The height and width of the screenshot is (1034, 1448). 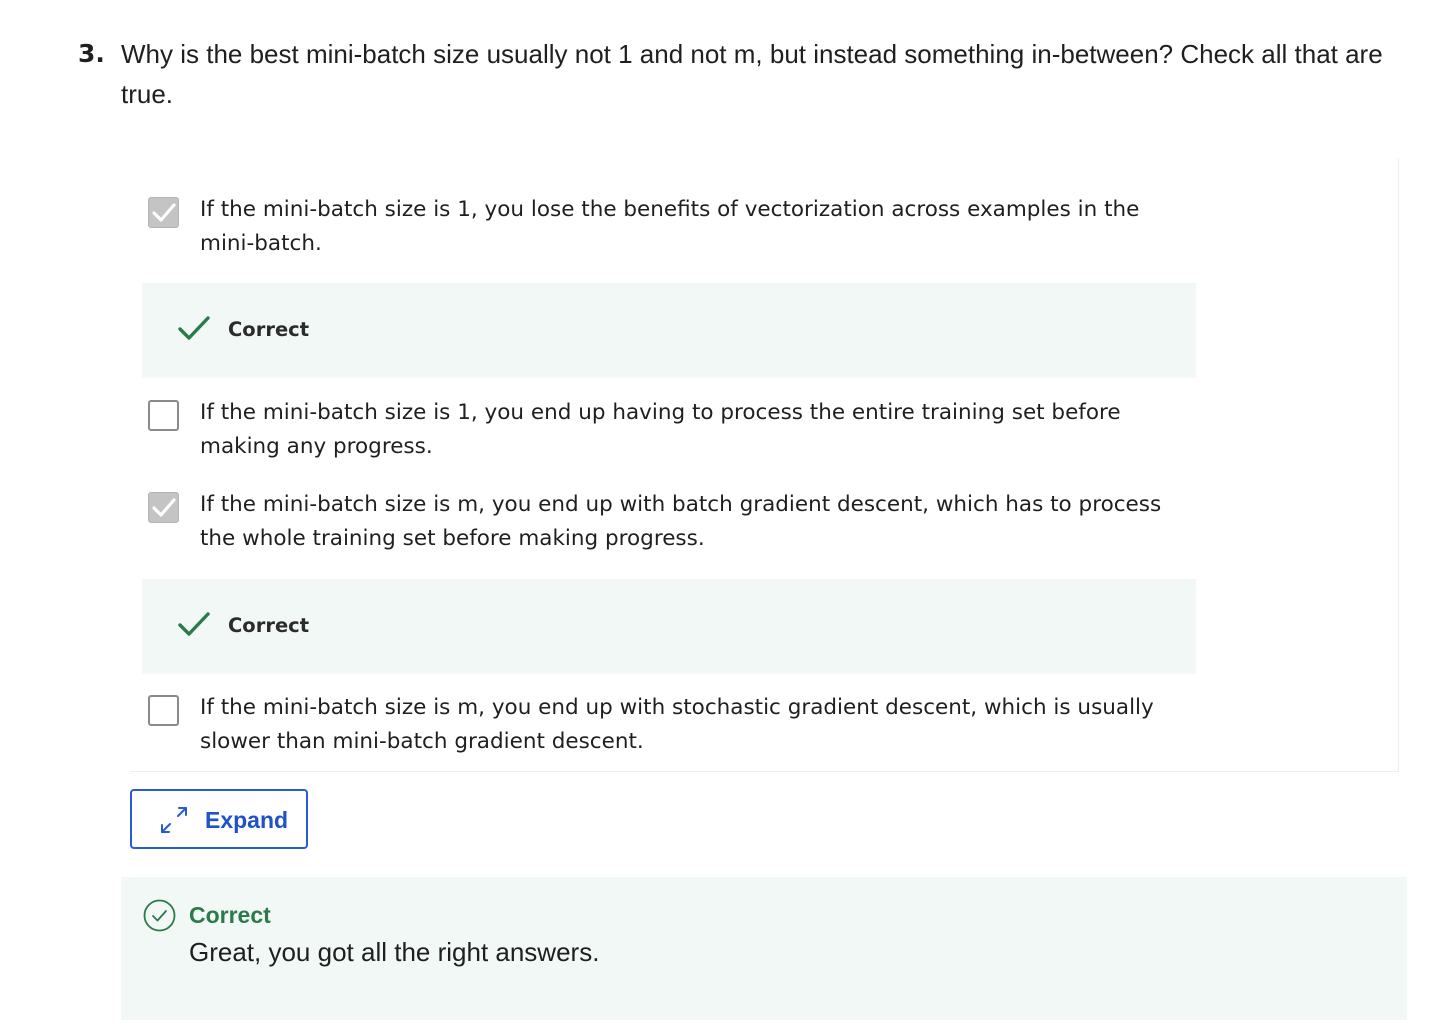 I want to click on question-number: 3., so click(x=91, y=53).